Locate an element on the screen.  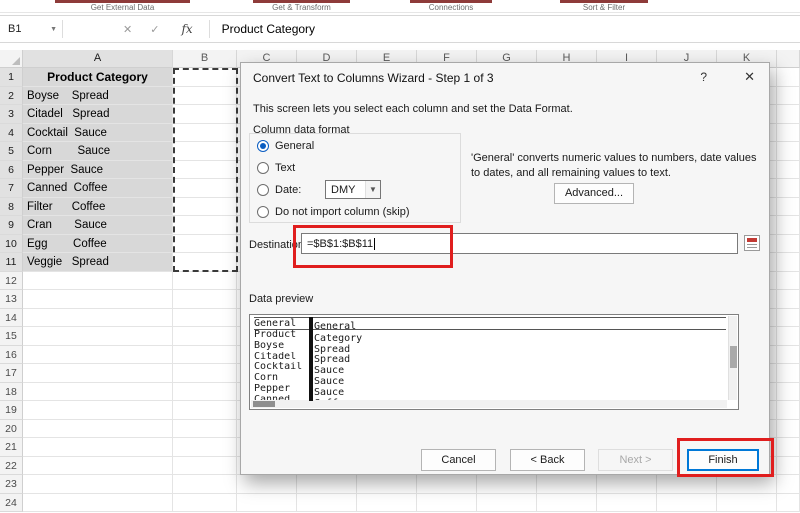
preview-horizontal-scrollbar is located at coordinates (489, 404).